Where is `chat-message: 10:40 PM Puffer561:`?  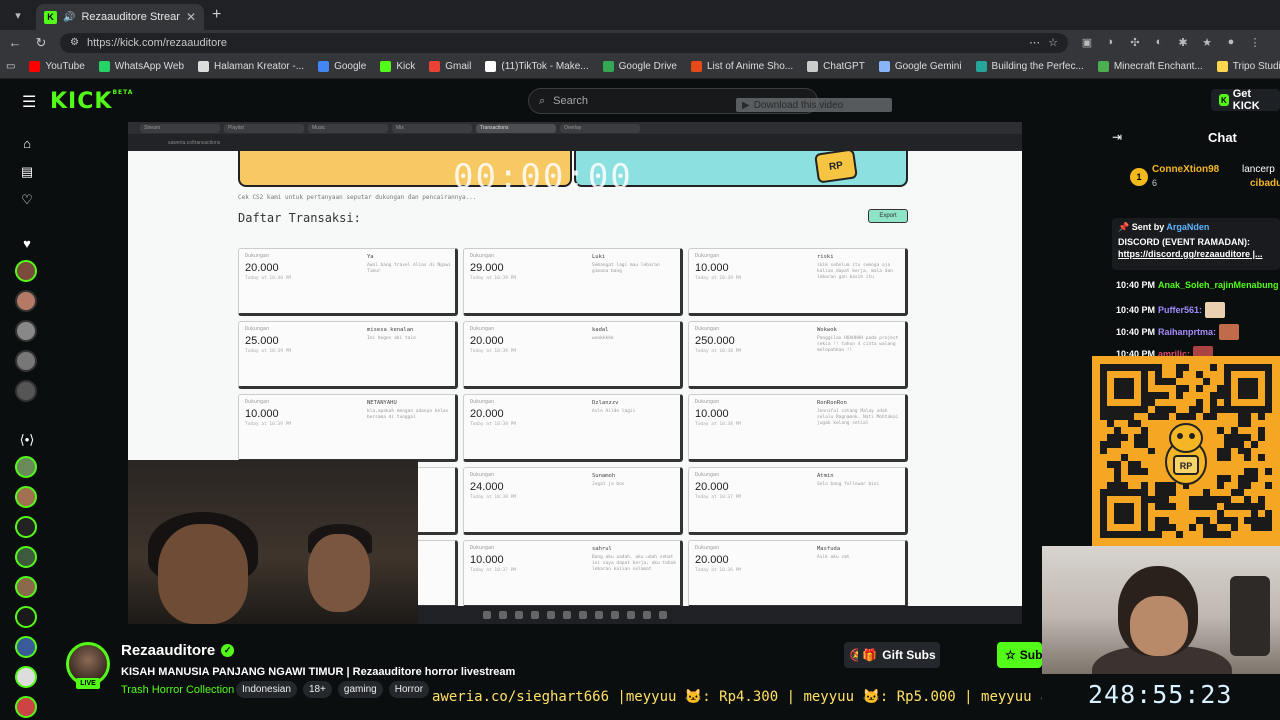 chat-message: 10:40 PM Puffer561: is located at coordinates (1171, 310).